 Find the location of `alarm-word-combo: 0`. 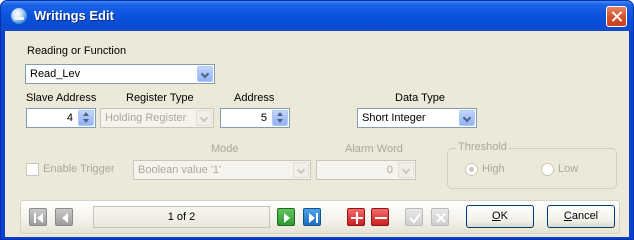

alarm-word-combo: 0 is located at coordinates (366, 170).